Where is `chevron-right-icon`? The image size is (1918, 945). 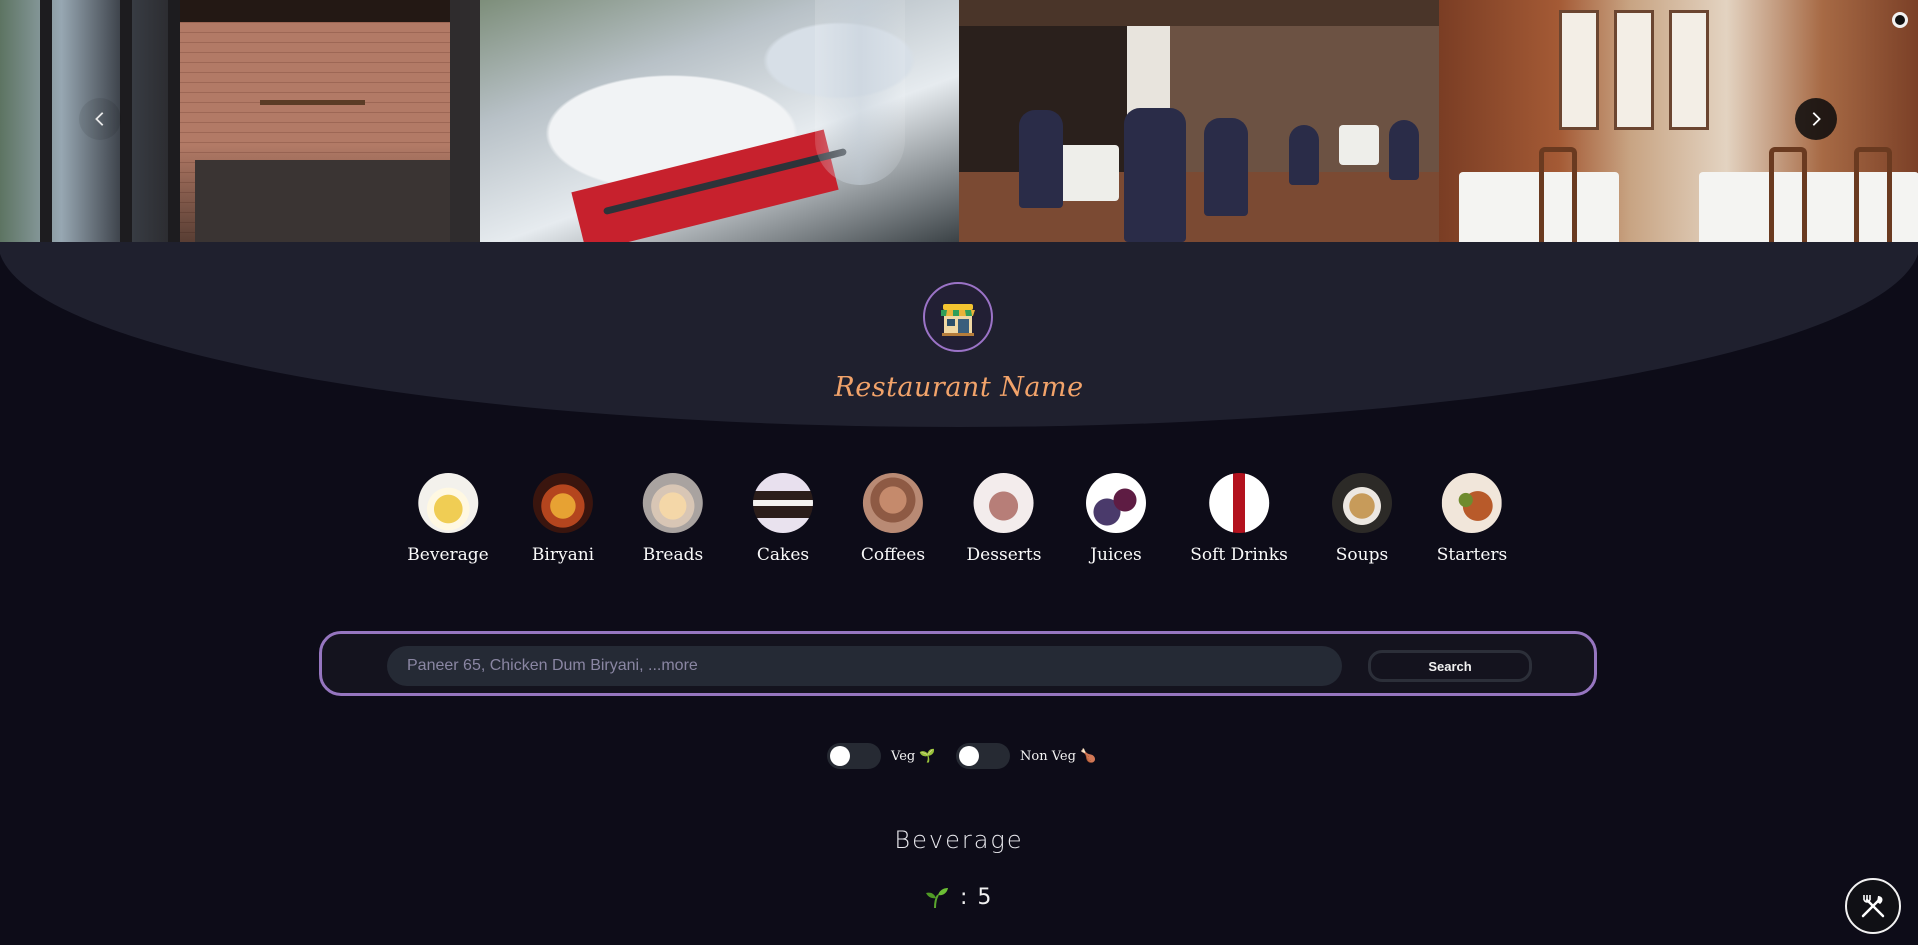 chevron-right-icon is located at coordinates (1816, 119).